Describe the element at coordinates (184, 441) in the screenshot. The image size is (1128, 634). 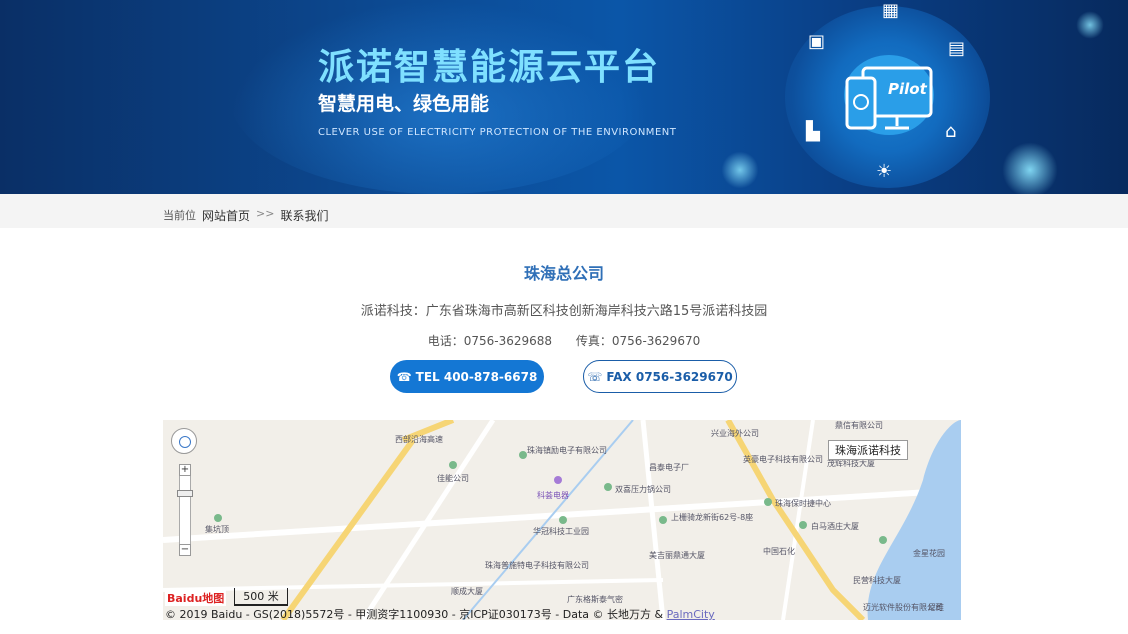
I see `map-pan-control` at that location.